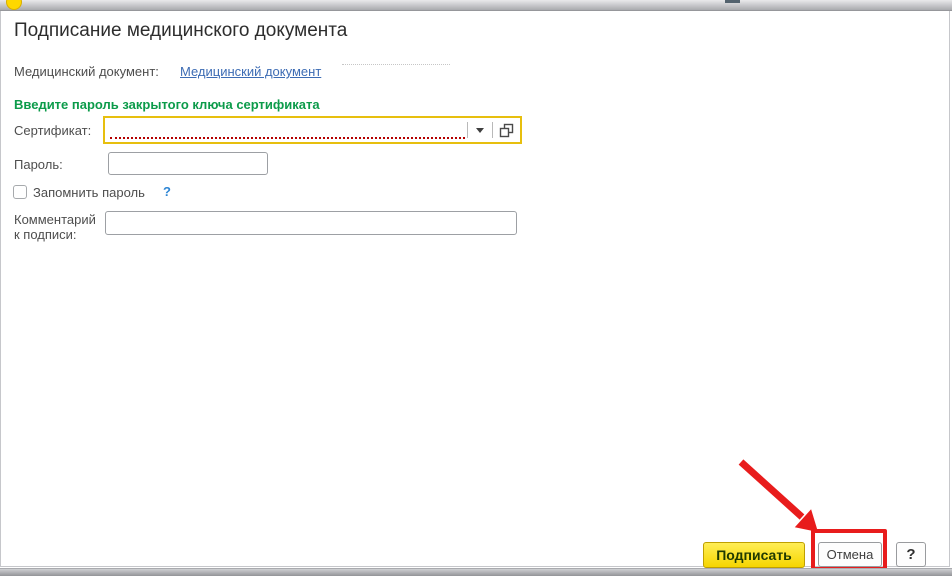 Image resolution: width=952 pixels, height=576 pixels. Describe the element at coordinates (45, 234) in the screenshot. I see `comment-label-line2: к подписи:` at that location.